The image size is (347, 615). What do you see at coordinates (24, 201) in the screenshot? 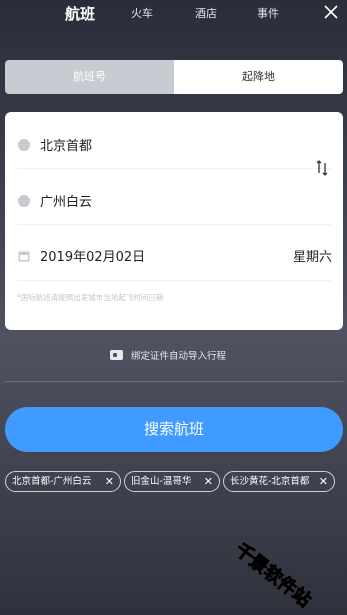
I see `arrival-icon` at bounding box center [24, 201].